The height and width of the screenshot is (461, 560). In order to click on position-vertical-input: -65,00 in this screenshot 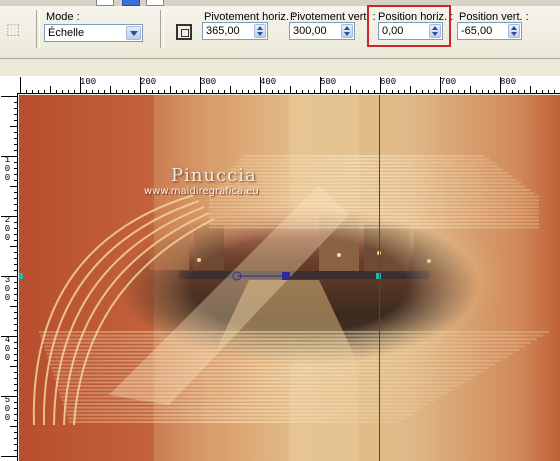, I will do `click(489, 31)`.